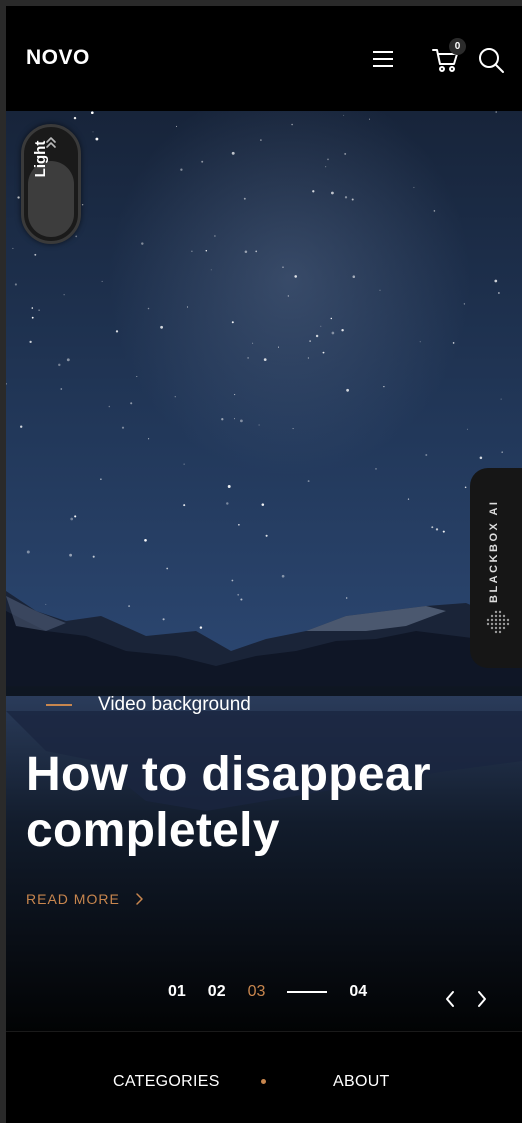  What do you see at coordinates (217, 992) in the screenshot?
I see `pager-item-02: 02` at bounding box center [217, 992].